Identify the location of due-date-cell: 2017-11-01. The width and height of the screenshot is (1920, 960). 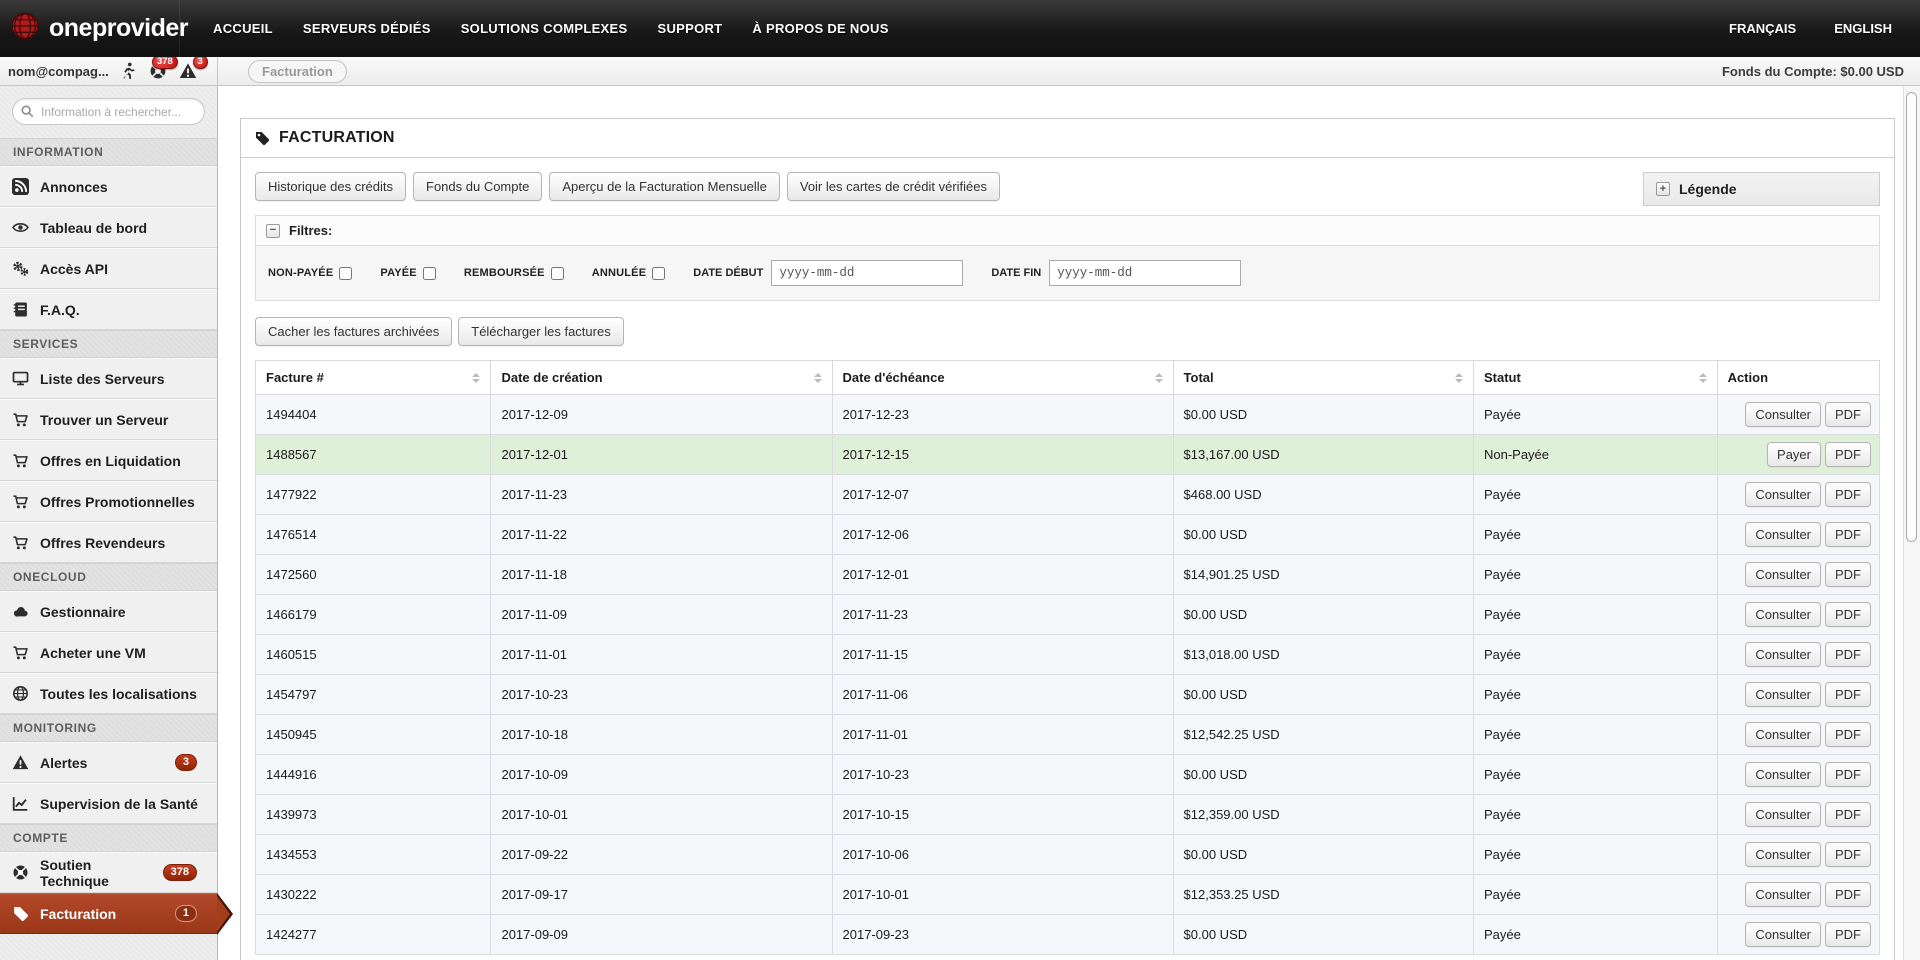
(1002, 734).